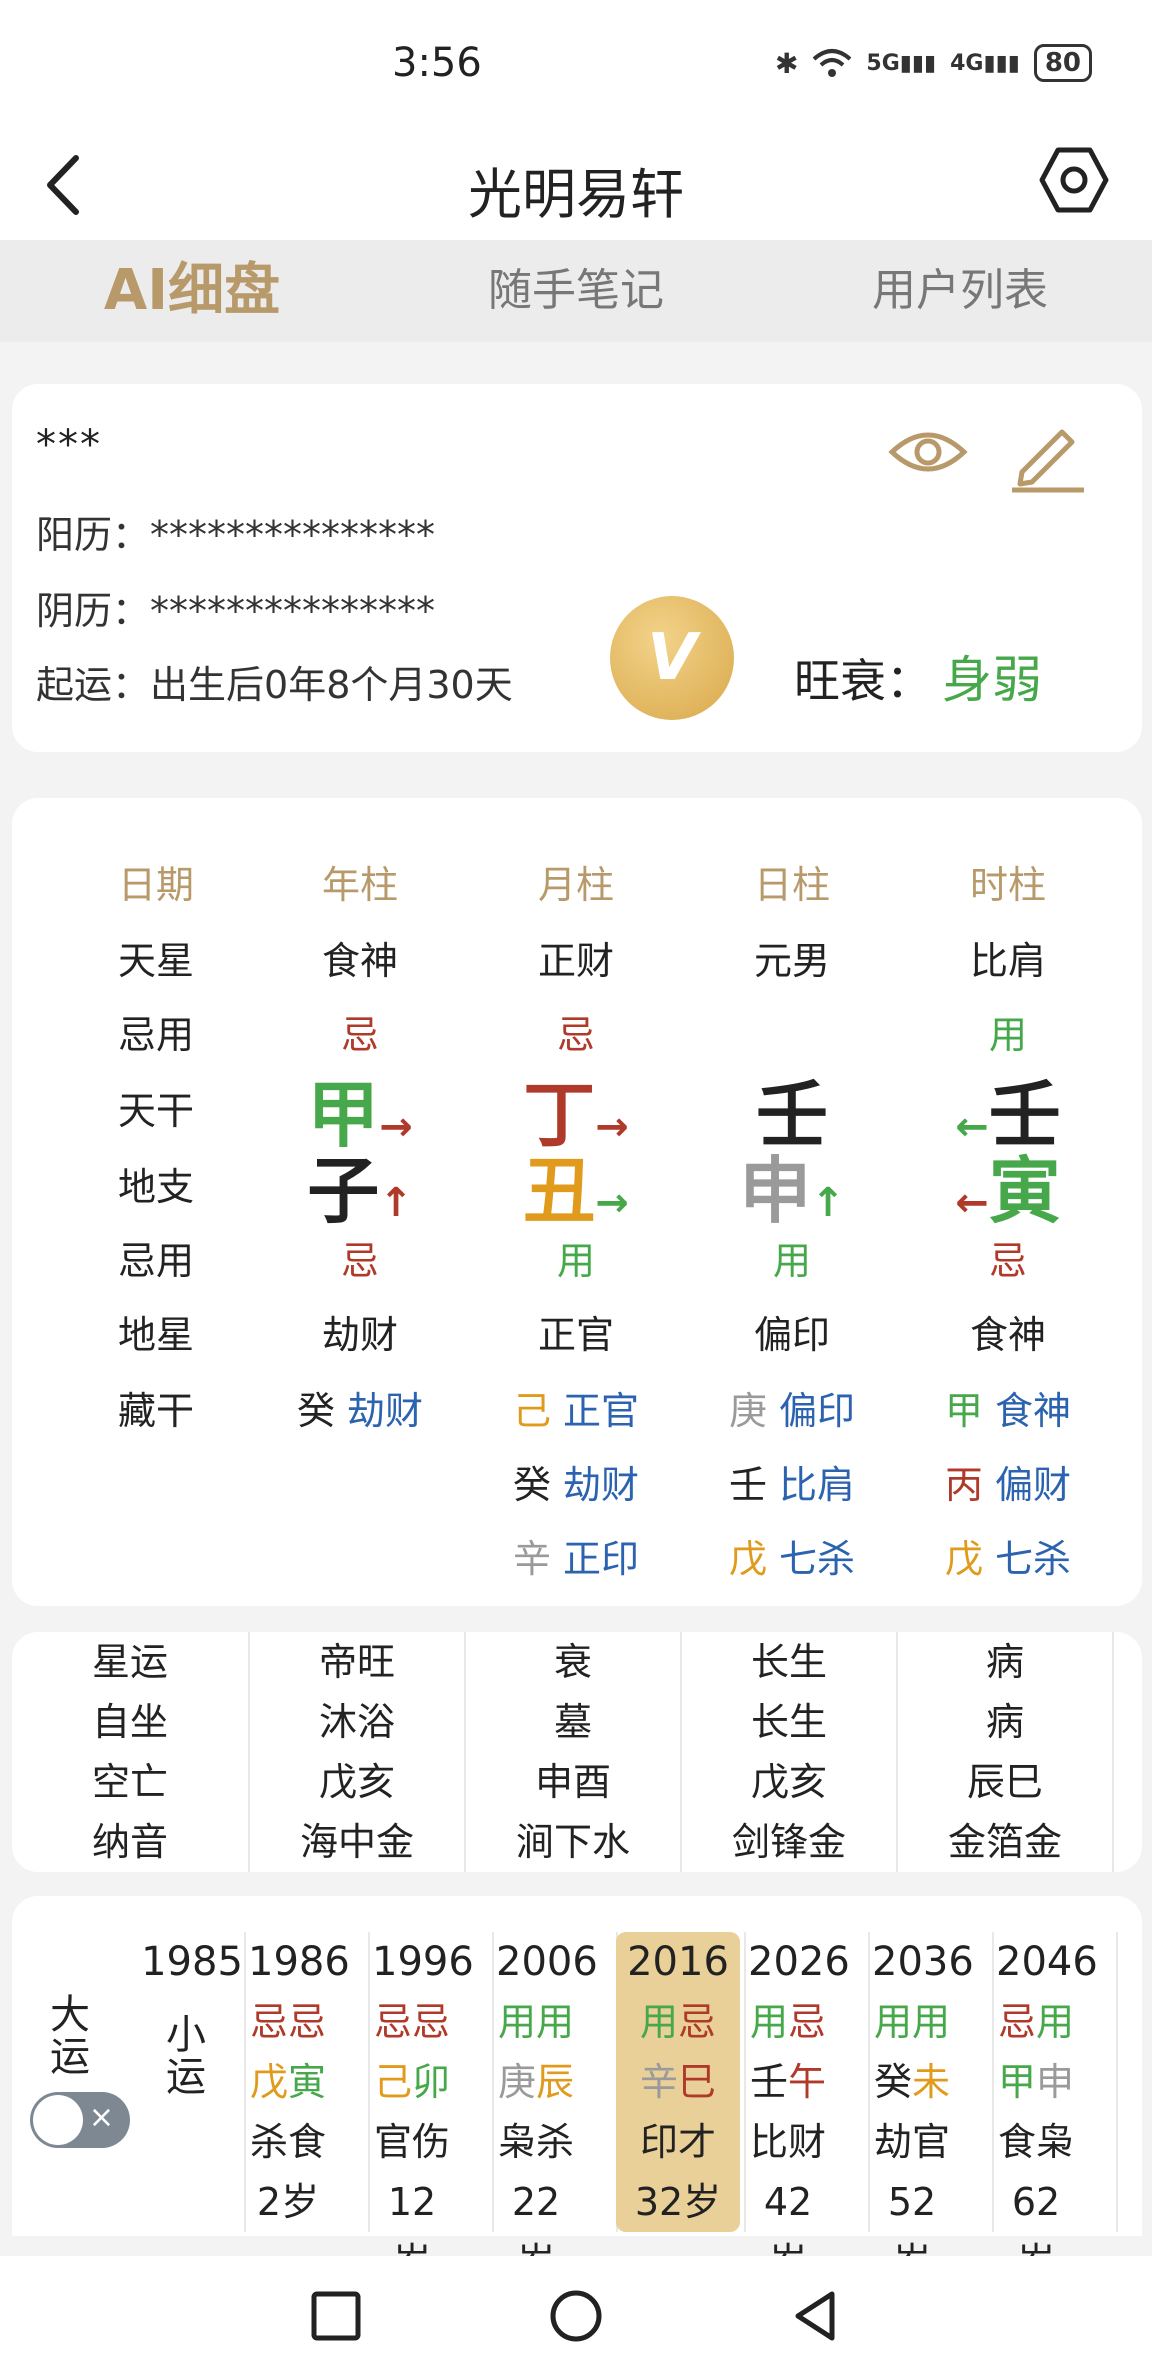  I want to click on pillar-day-jiyong2: 用, so click(791, 1261).